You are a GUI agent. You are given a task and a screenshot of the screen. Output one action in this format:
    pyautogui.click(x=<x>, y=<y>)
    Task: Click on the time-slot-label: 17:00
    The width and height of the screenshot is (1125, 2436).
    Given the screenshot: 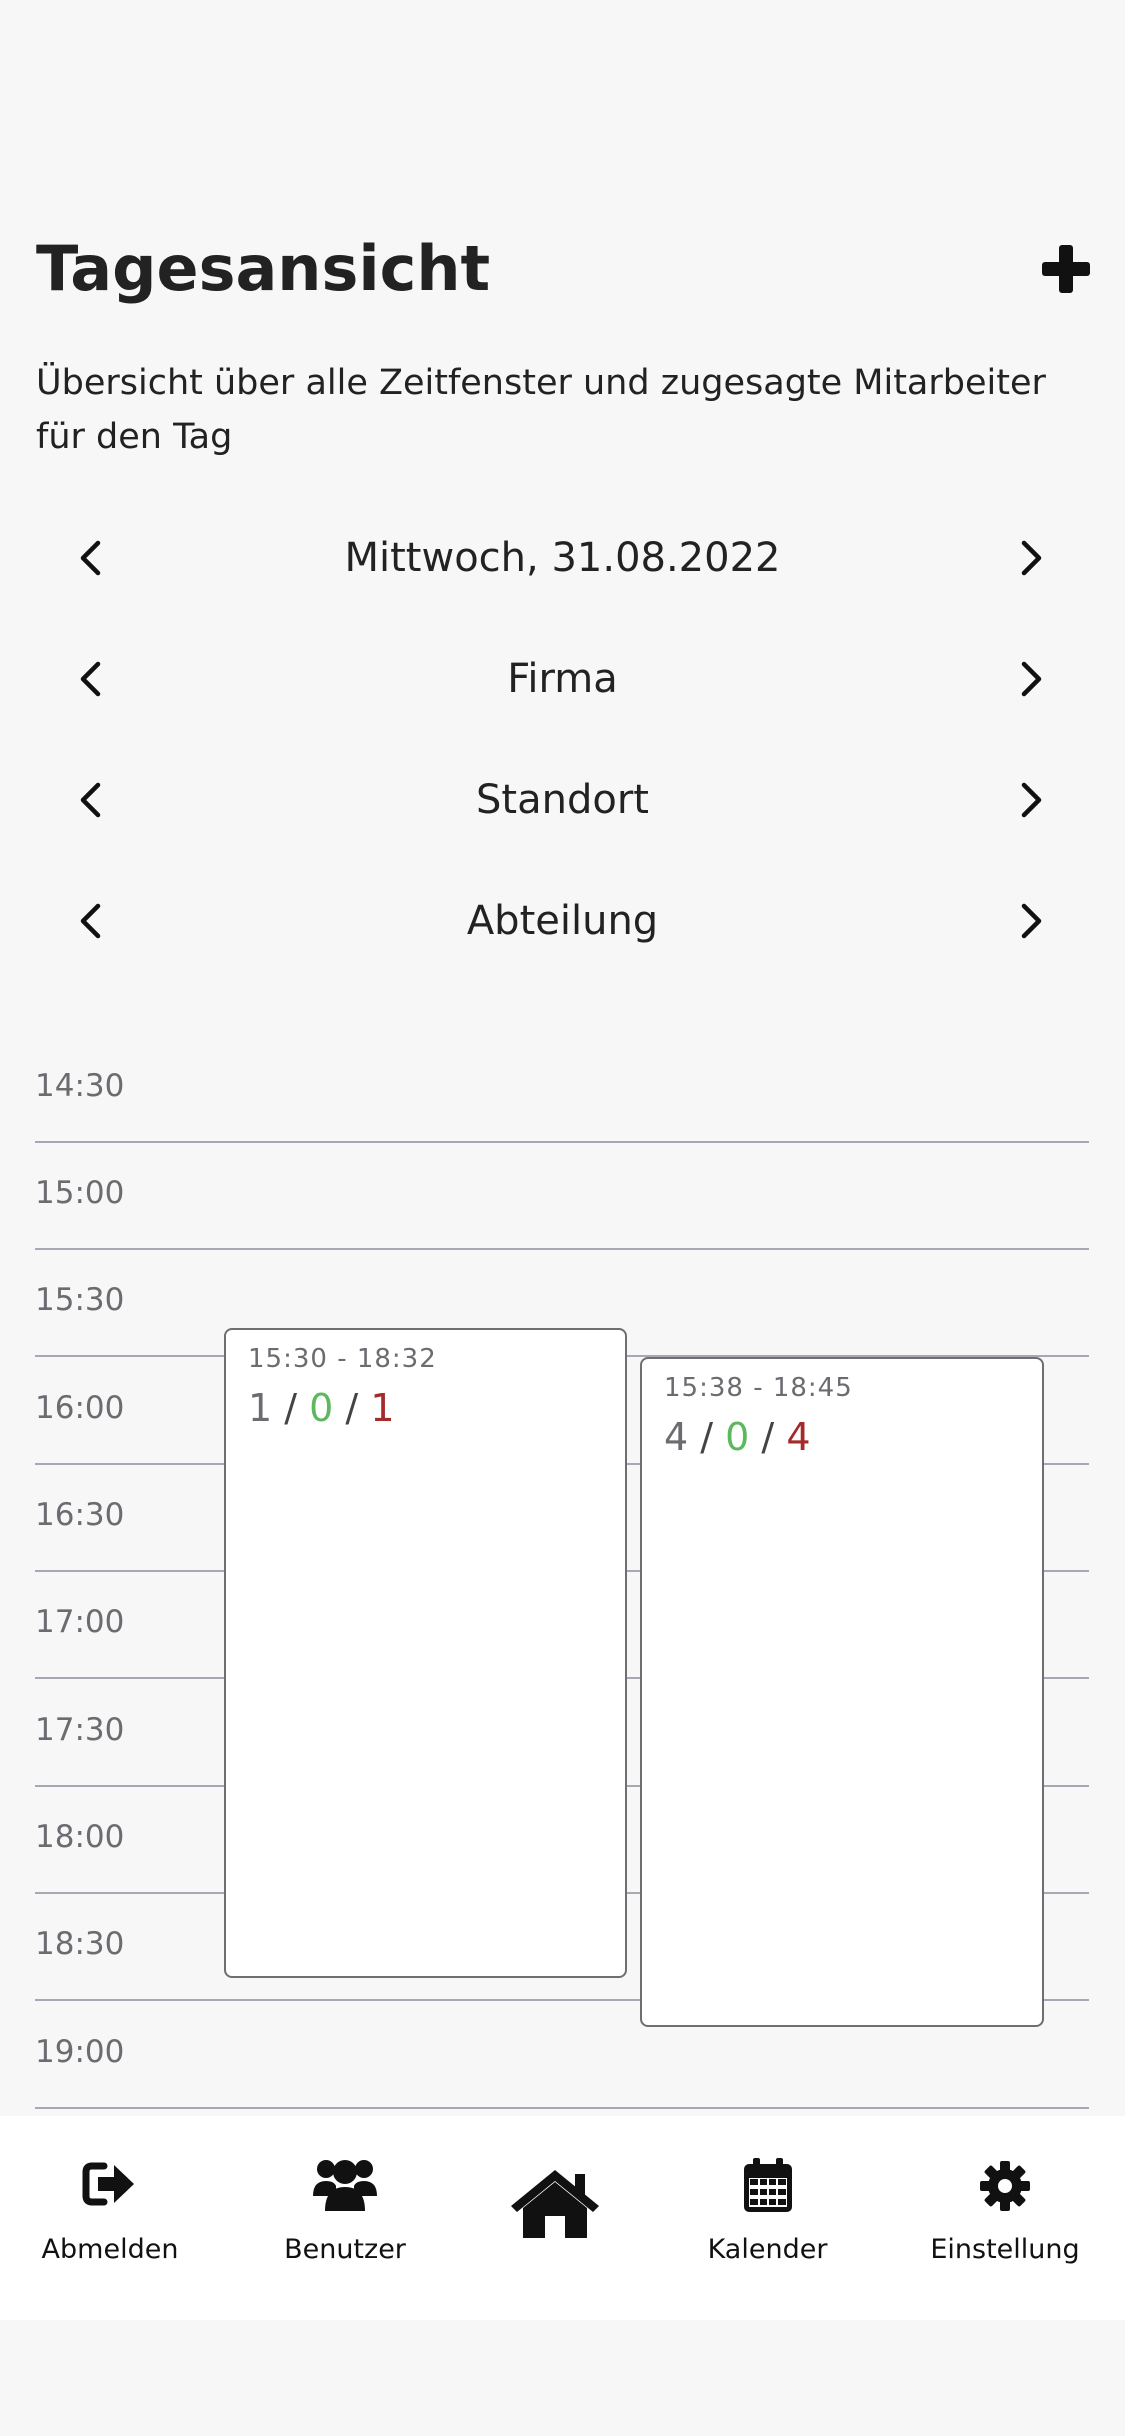 What is the action you would take?
    pyautogui.click(x=80, y=1622)
    